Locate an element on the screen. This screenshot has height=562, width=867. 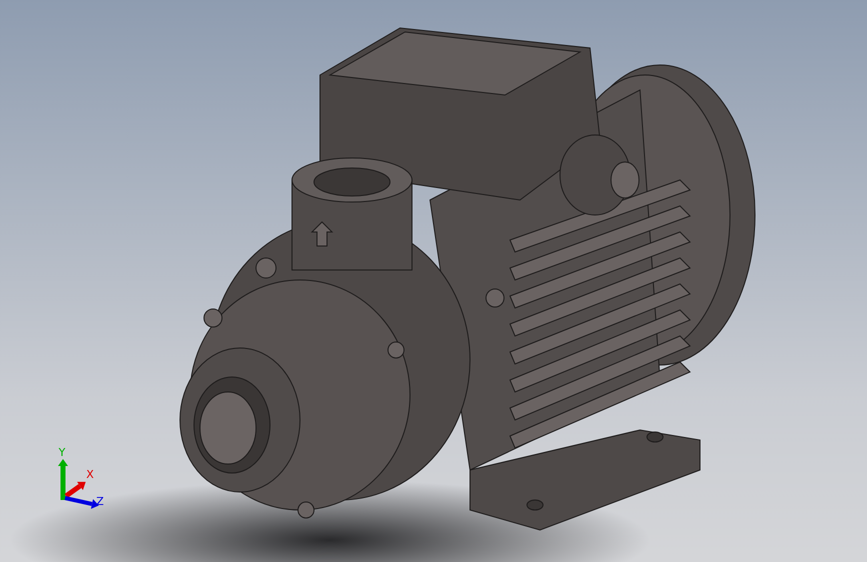
axis-label: Y is located at coordinates (62, 452).